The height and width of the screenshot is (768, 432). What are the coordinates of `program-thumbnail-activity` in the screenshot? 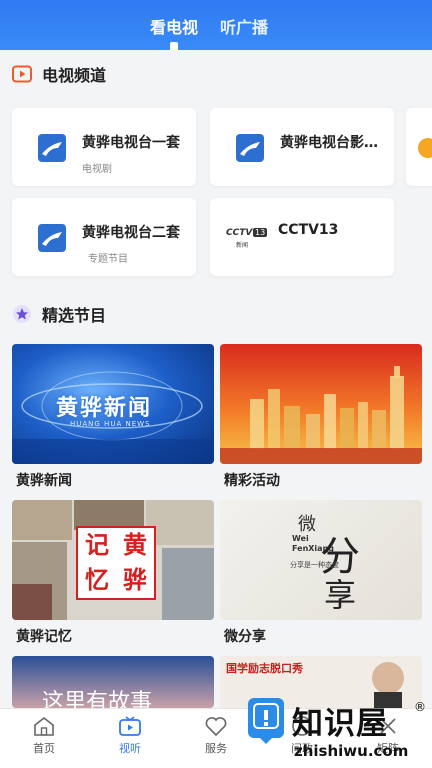 It's located at (321, 404).